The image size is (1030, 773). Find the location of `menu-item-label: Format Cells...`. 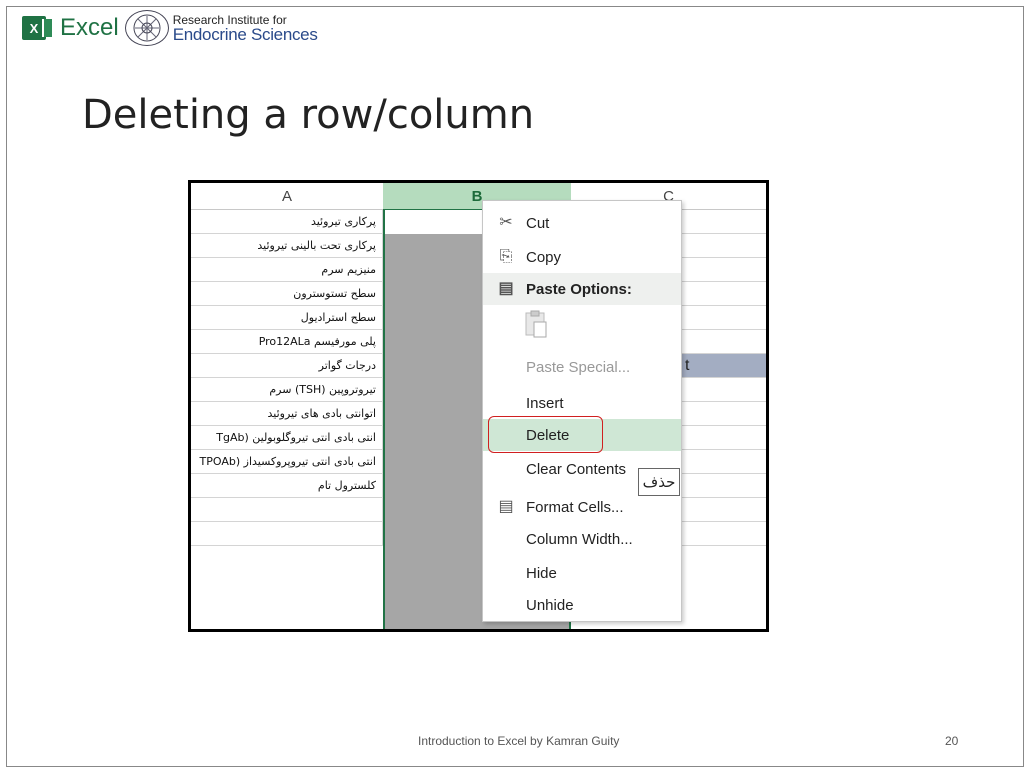

menu-item-label: Format Cells... is located at coordinates (575, 507).